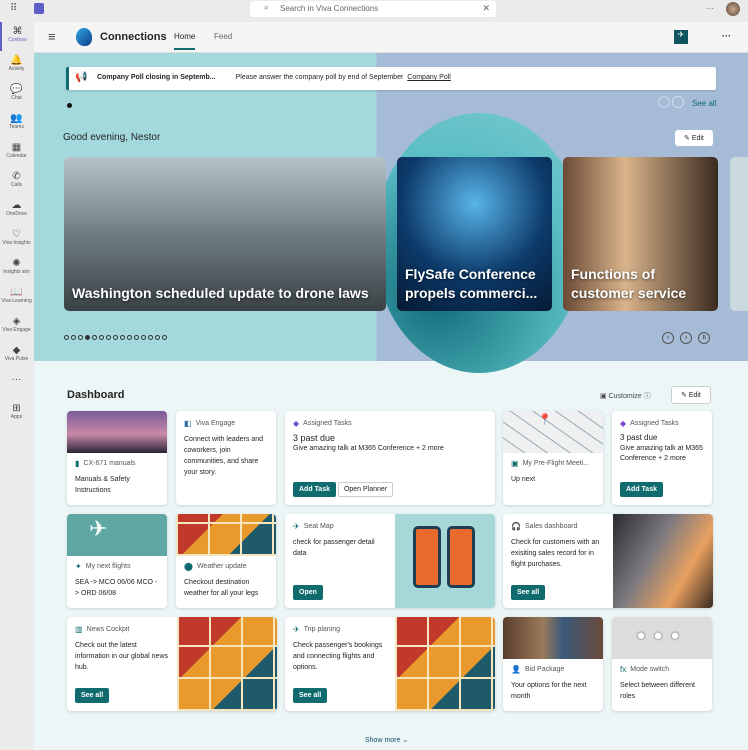  I want to click on show-more-button: Show more ⌄, so click(386, 740).